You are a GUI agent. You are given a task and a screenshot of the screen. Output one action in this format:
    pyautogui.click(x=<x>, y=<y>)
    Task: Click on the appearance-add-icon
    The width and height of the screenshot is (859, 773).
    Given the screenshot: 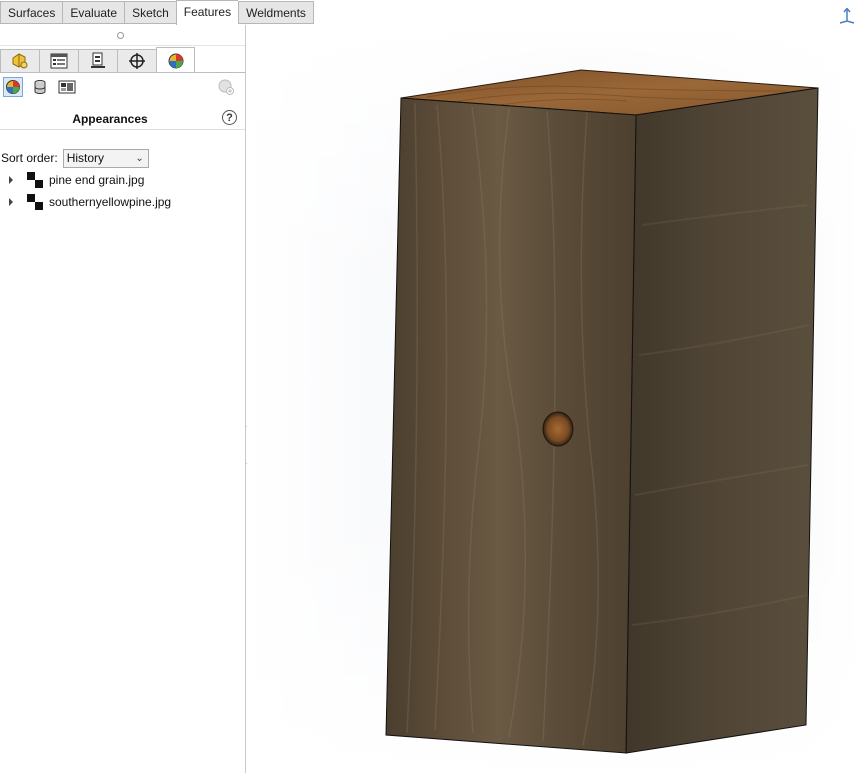 What is the action you would take?
    pyautogui.click(x=226, y=87)
    